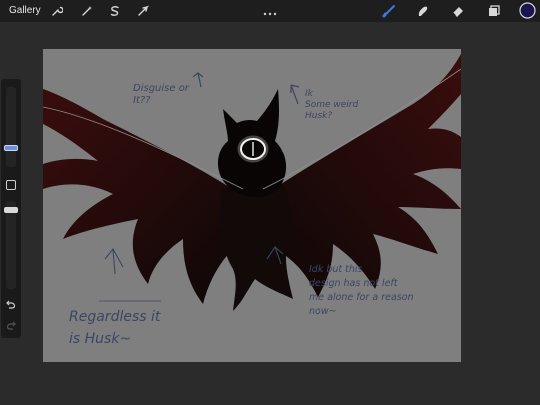  Describe the element at coordinates (527, 10) in the screenshot. I see `color-swatch` at that location.